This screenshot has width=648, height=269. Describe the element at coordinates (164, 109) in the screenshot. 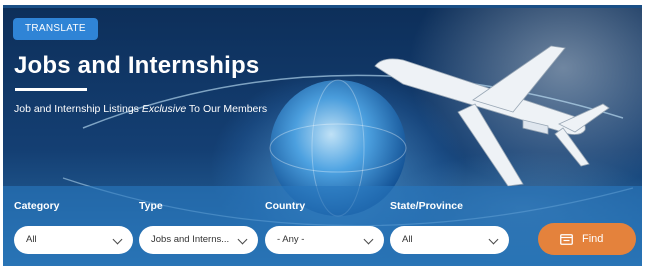

I see `subtitle-emphasis: Exclusive` at that location.